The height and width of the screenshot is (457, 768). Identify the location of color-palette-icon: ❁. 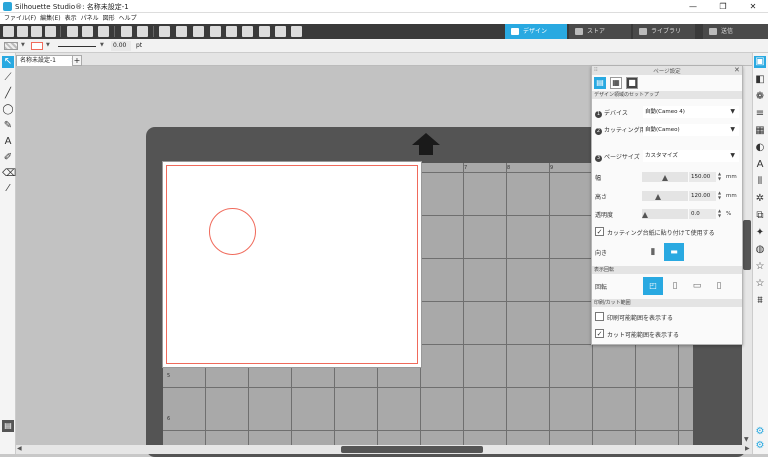
(760, 97).